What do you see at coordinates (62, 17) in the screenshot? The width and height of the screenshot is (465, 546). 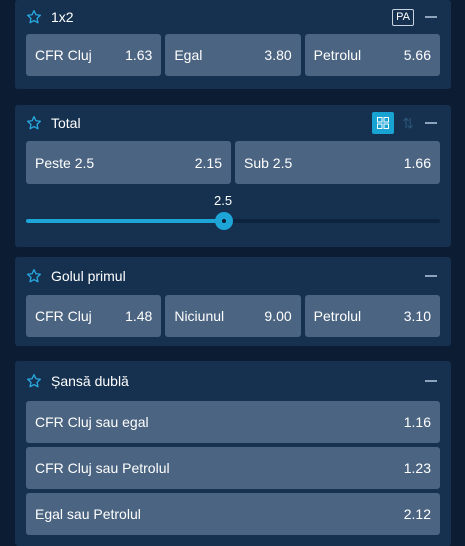 I see `market-title: 1x2` at bounding box center [62, 17].